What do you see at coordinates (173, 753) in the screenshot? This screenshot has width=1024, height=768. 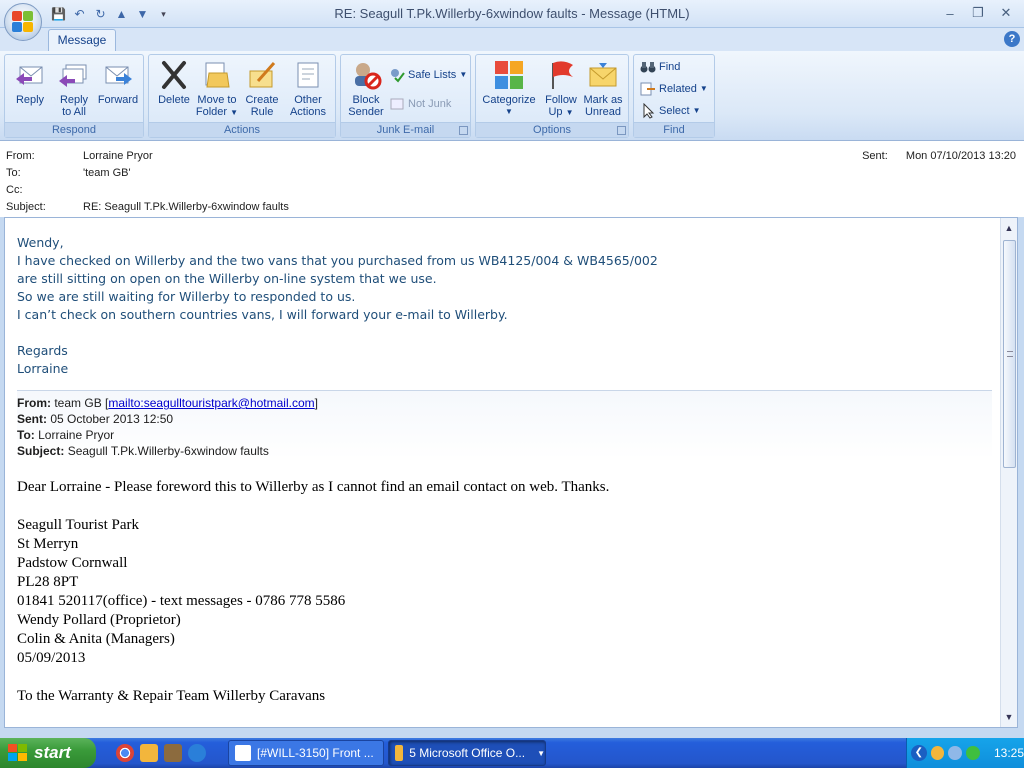 I see `app-icon` at bounding box center [173, 753].